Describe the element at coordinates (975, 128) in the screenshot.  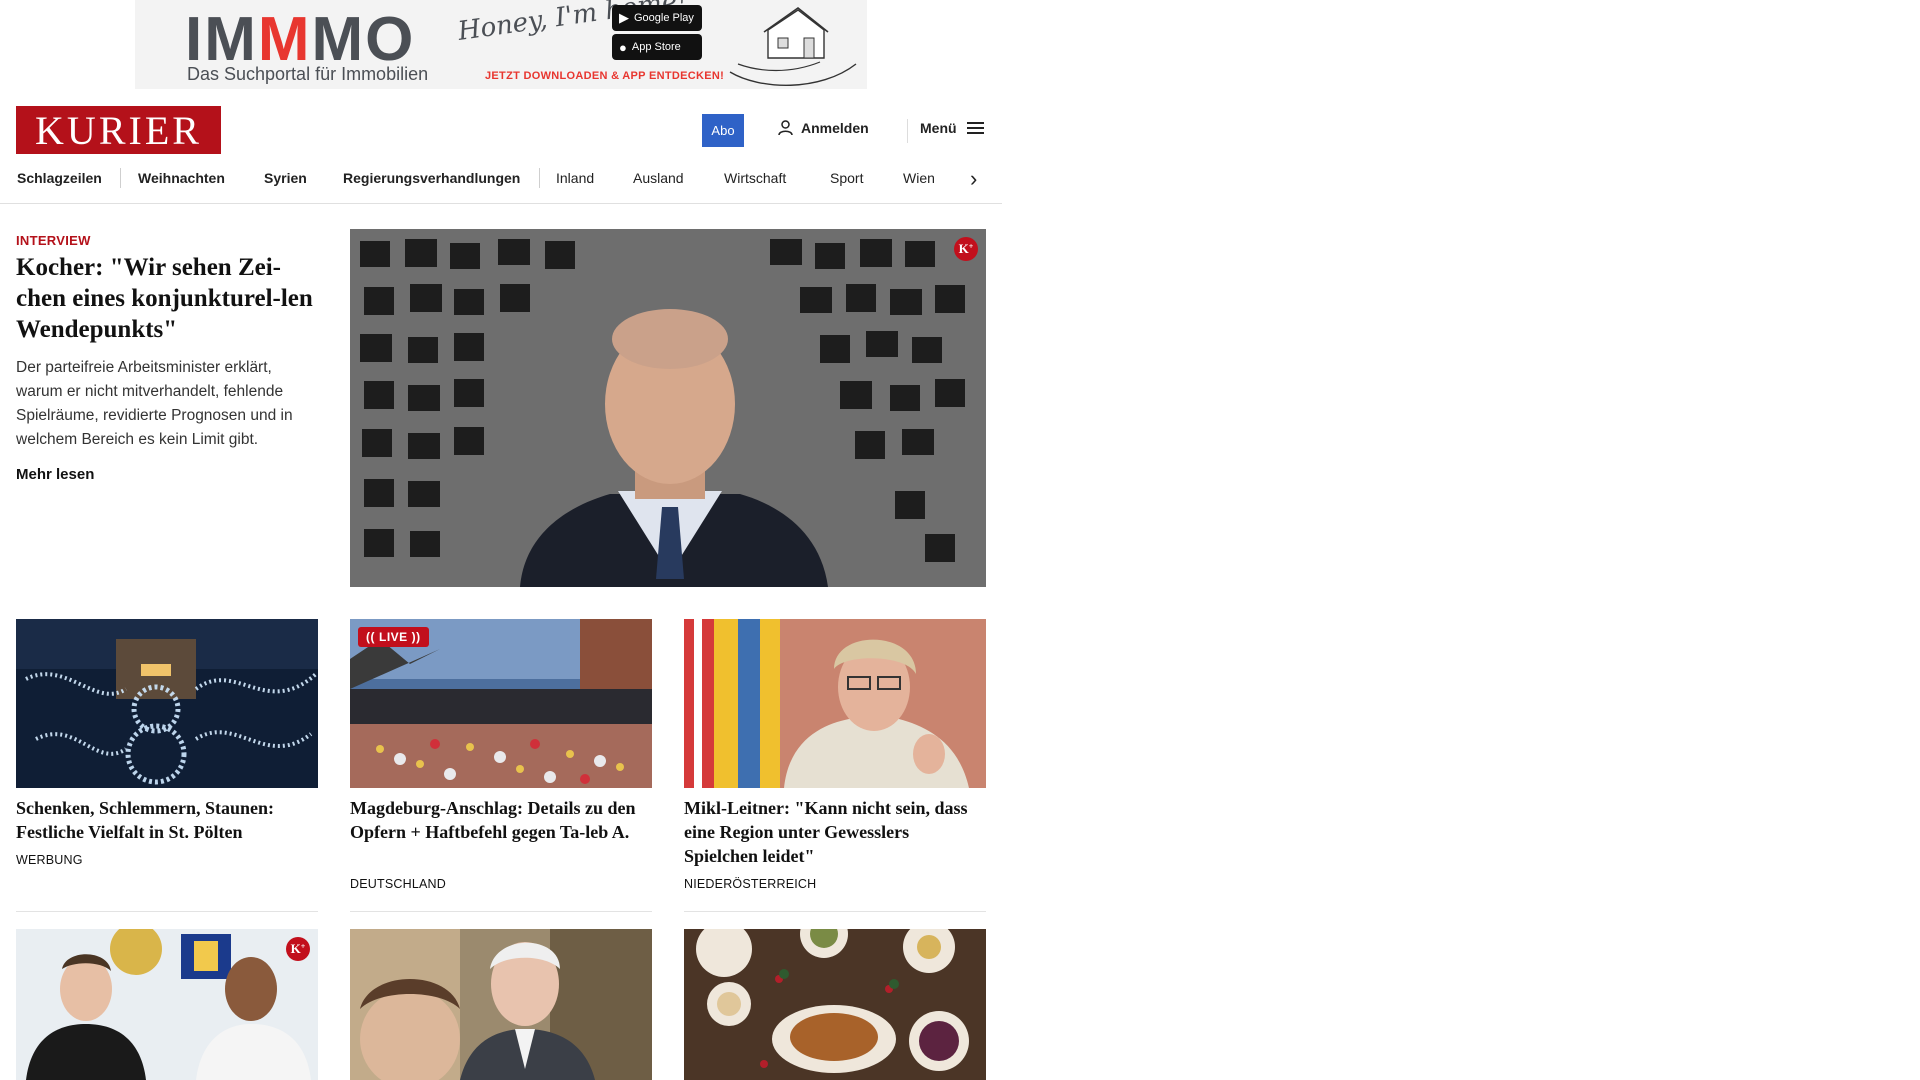
I see `hamburger-icon` at that location.